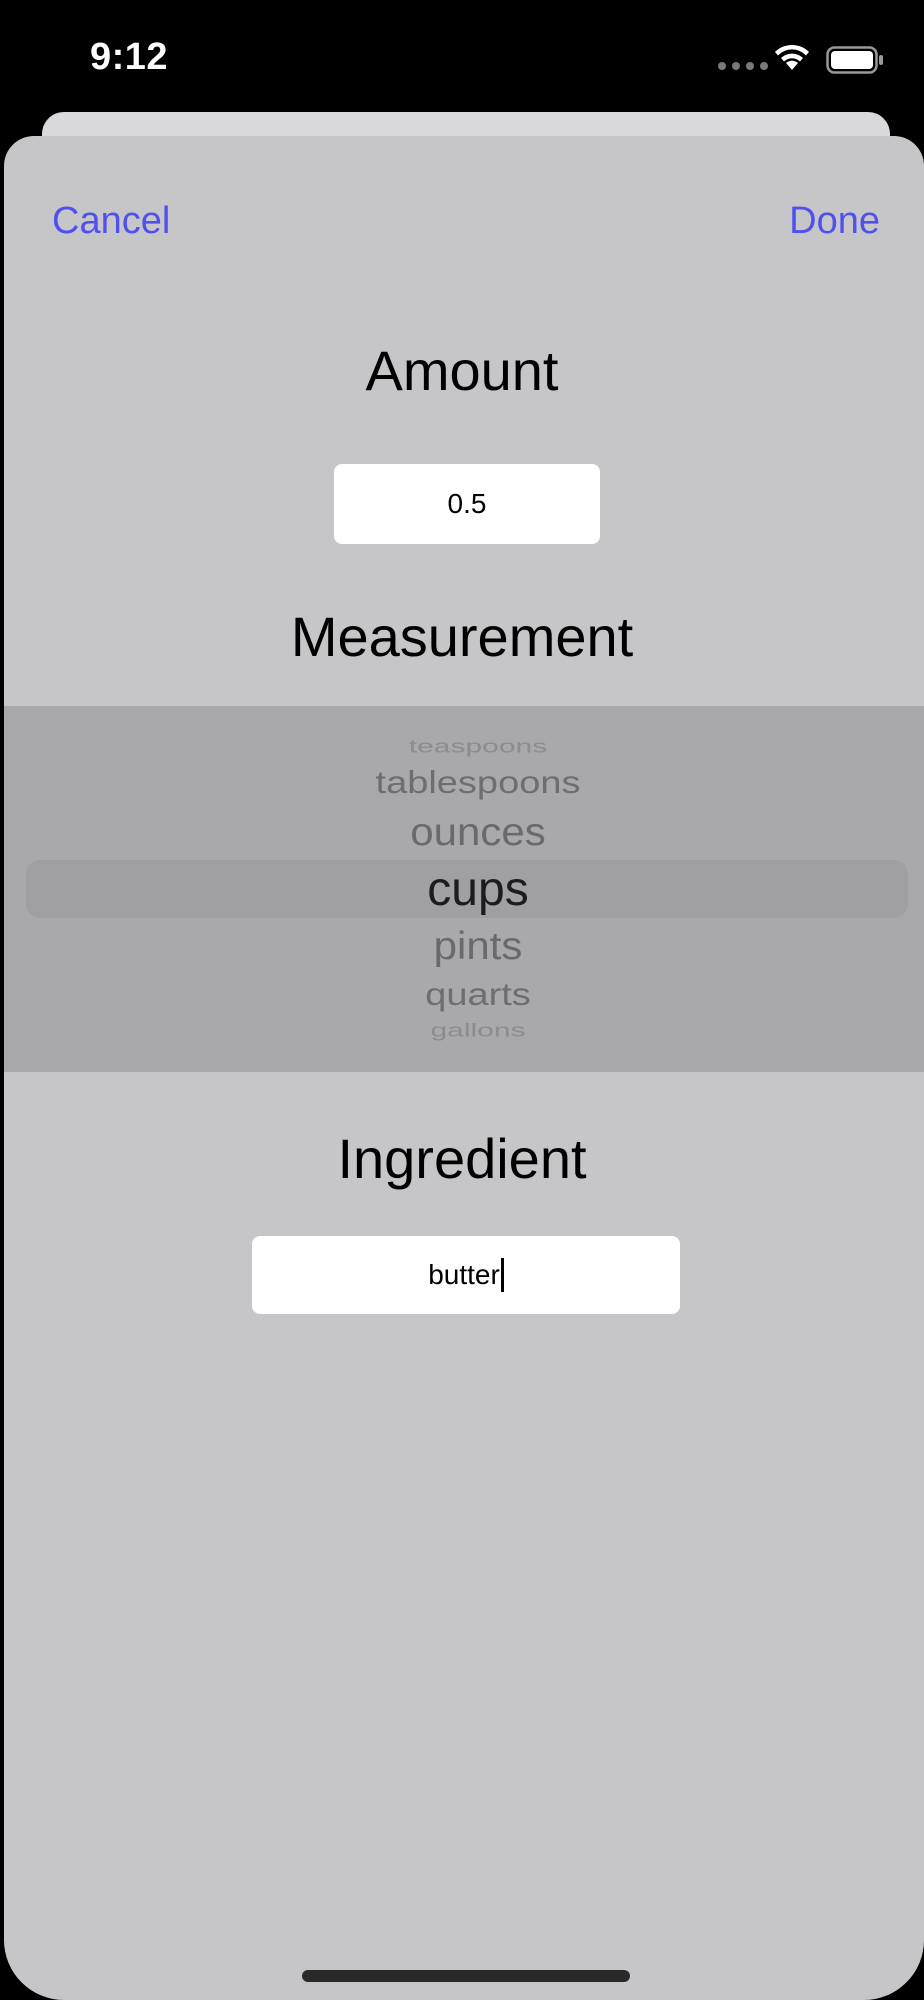  Describe the element at coordinates (834, 221) in the screenshot. I see `done-button: Done` at that location.